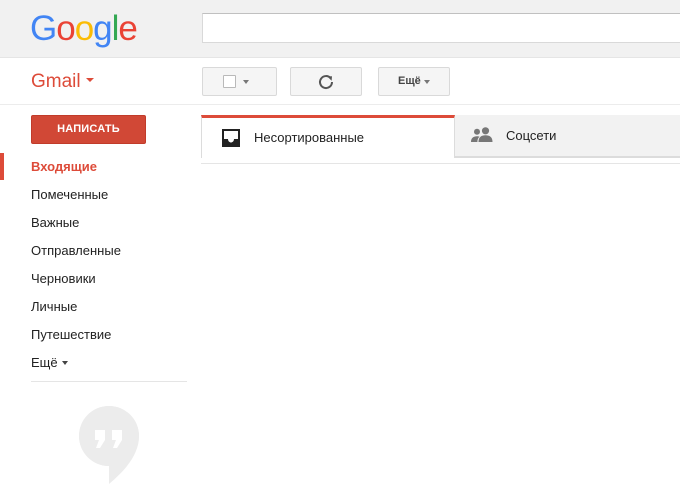  I want to click on hangouts-icon, so click(109, 447).